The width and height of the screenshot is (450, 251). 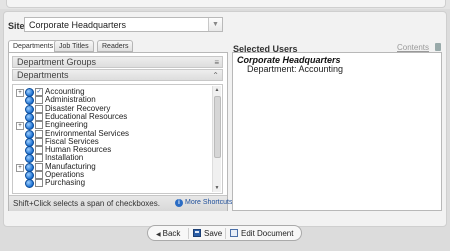 What do you see at coordinates (113, 183) in the screenshot?
I see `tree-item: Purchasing` at bounding box center [113, 183].